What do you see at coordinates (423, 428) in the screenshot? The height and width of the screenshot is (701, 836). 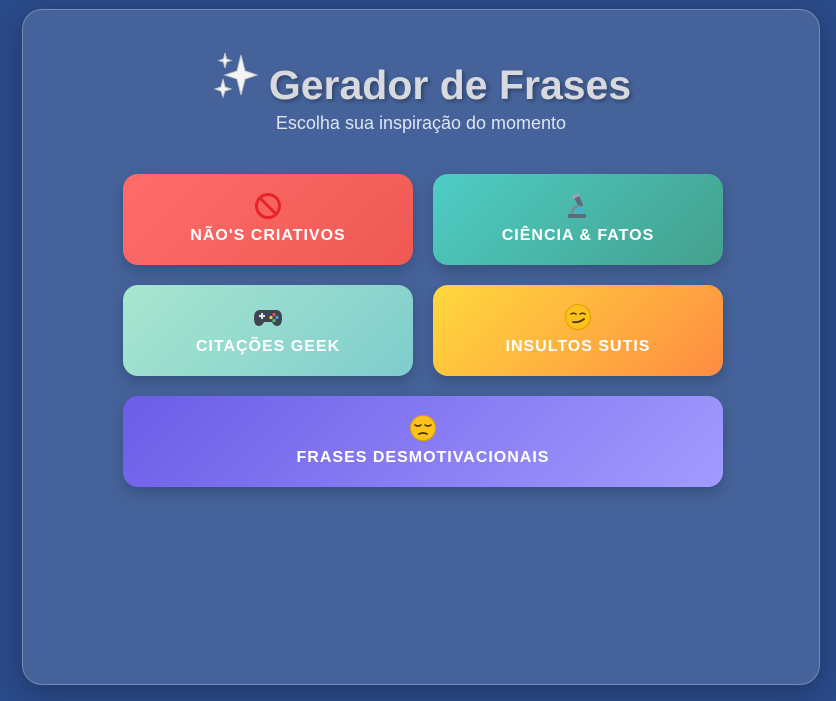 I see `pensive-face-icon` at bounding box center [423, 428].